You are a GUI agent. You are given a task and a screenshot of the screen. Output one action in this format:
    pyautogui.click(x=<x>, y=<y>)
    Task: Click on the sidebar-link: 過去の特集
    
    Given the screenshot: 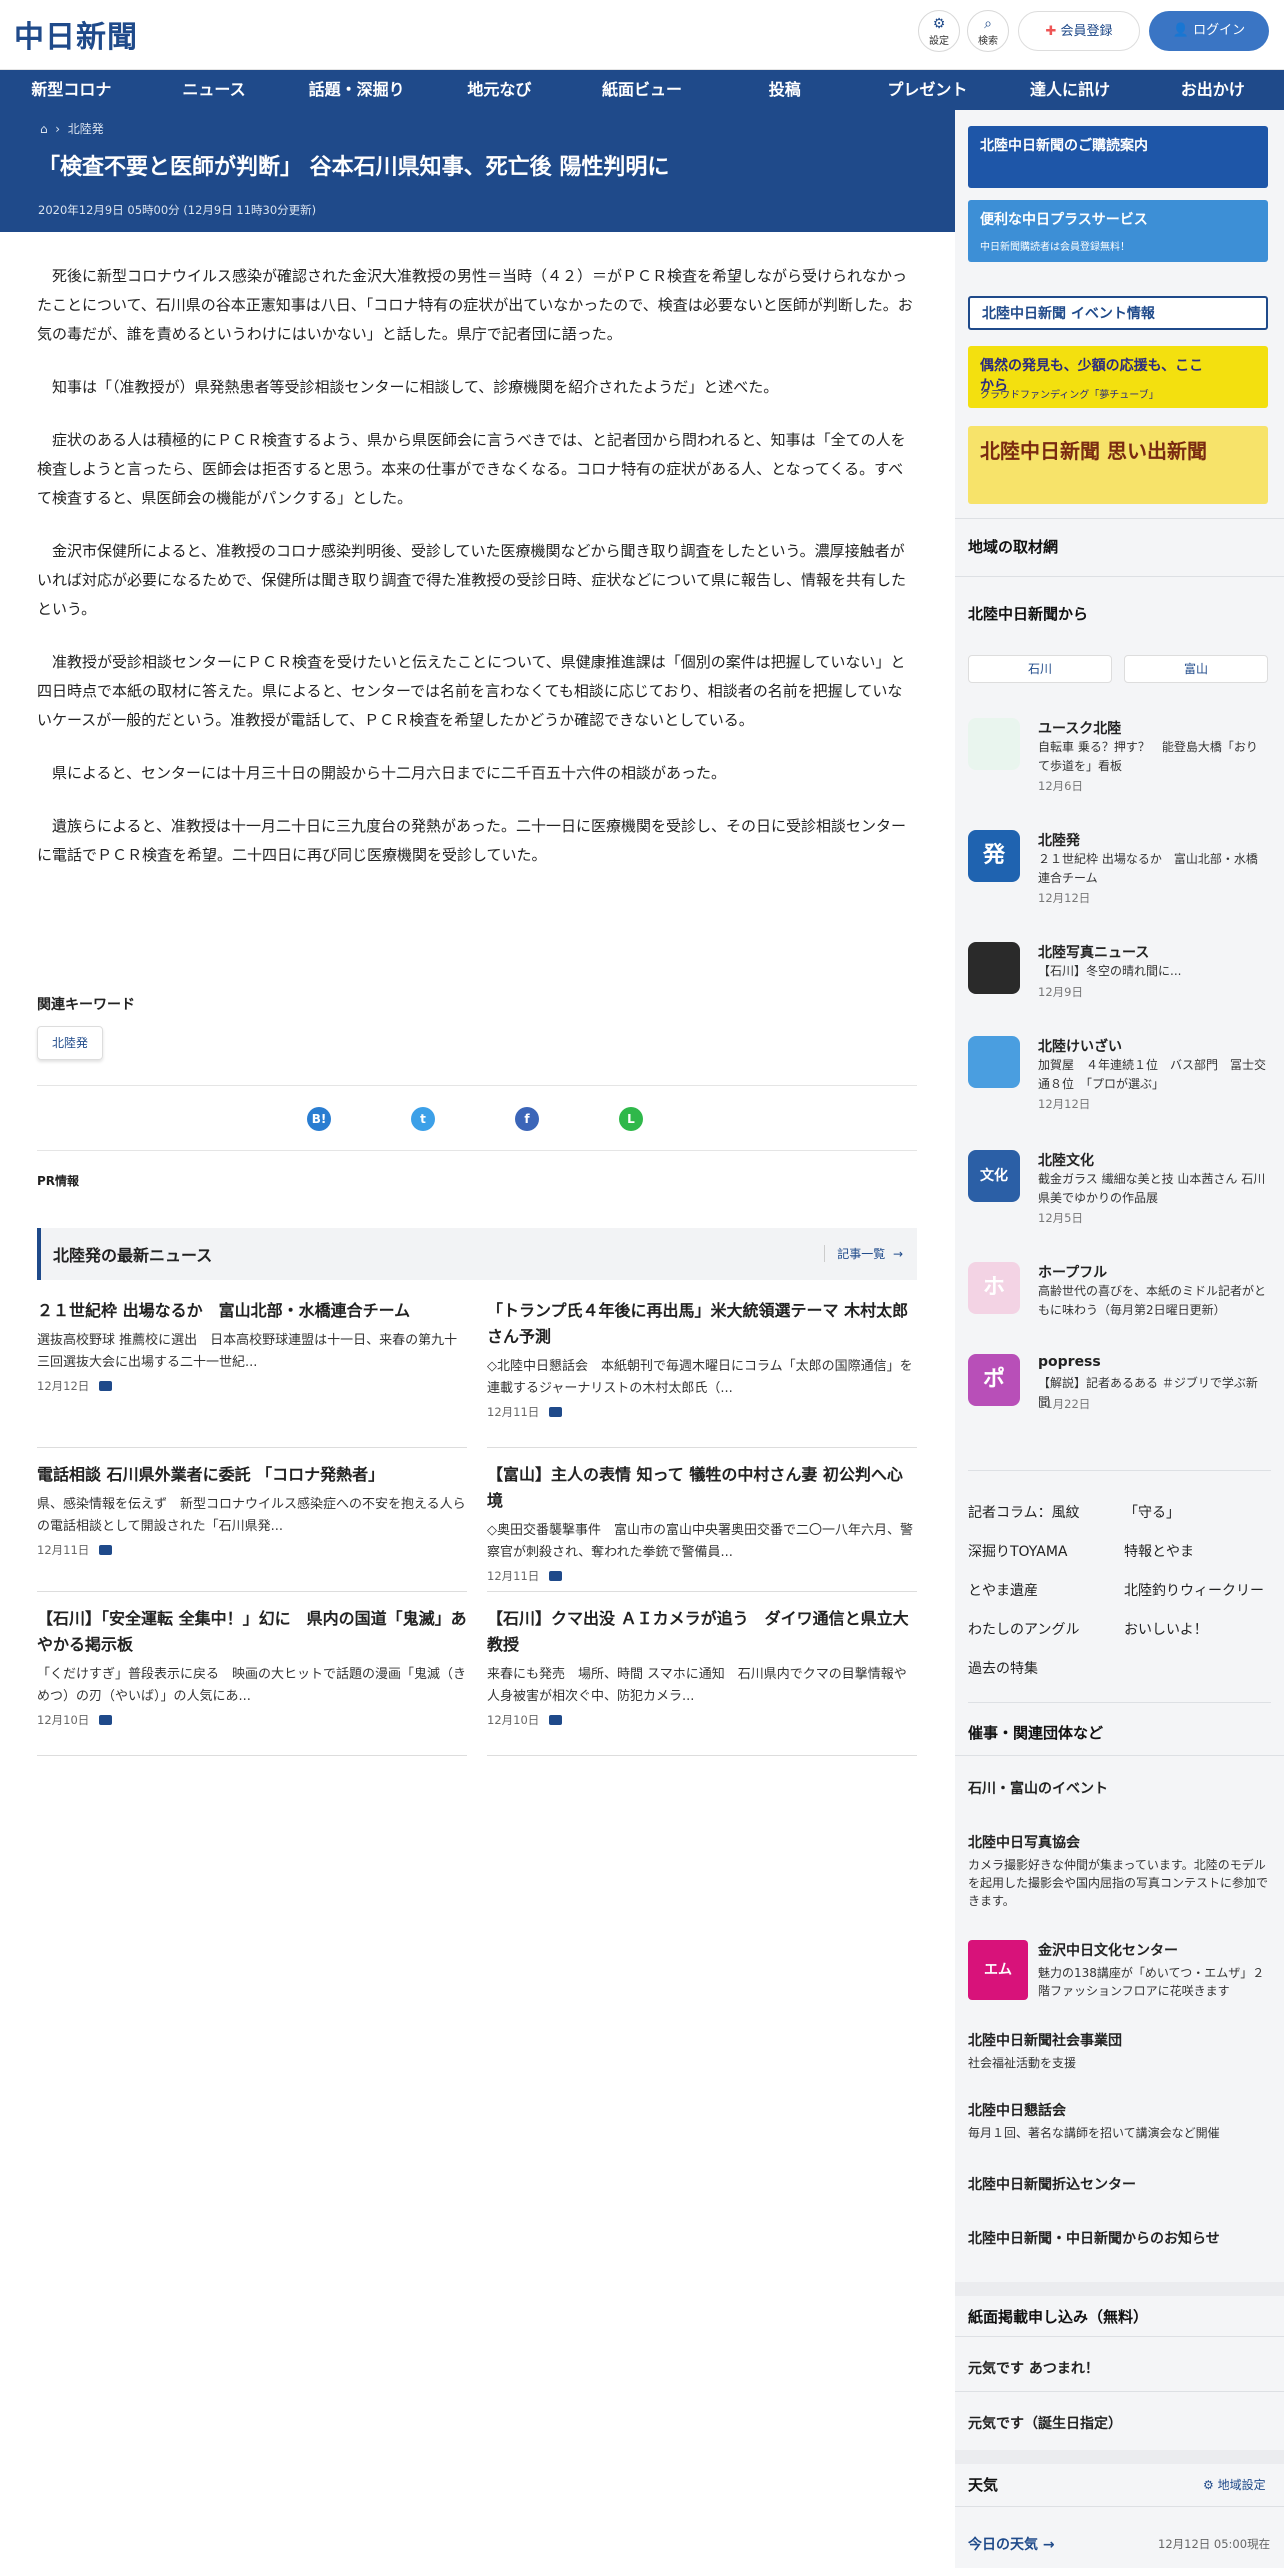 What is the action you would take?
    pyautogui.click(x=1003, y=1668)
    